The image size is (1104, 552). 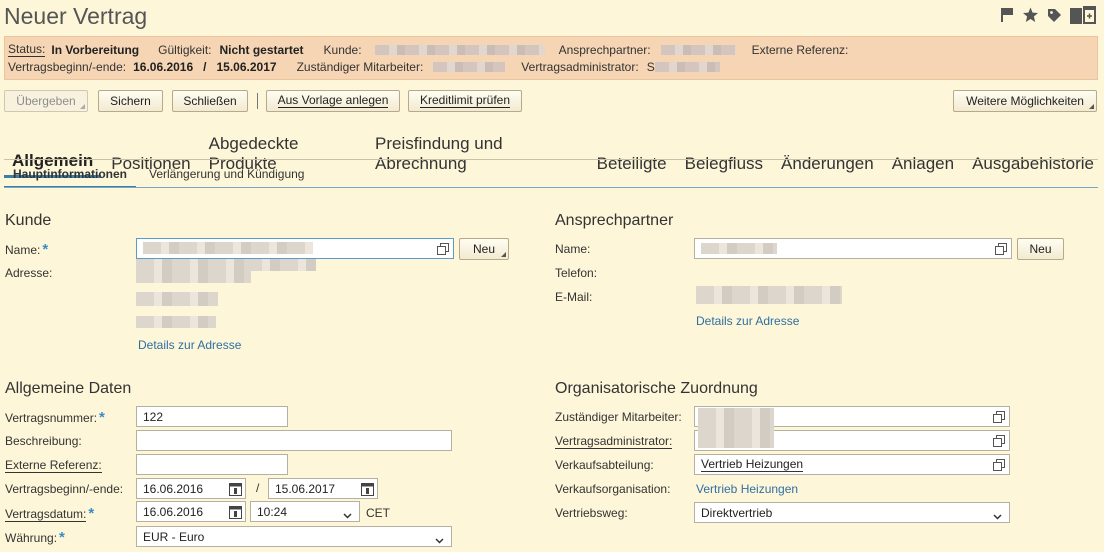 What do you see at coordinates (800, 49) in the screenshot?
I see `ext-ref-label: Externe Referenz:` at bounding box center [800, 49].